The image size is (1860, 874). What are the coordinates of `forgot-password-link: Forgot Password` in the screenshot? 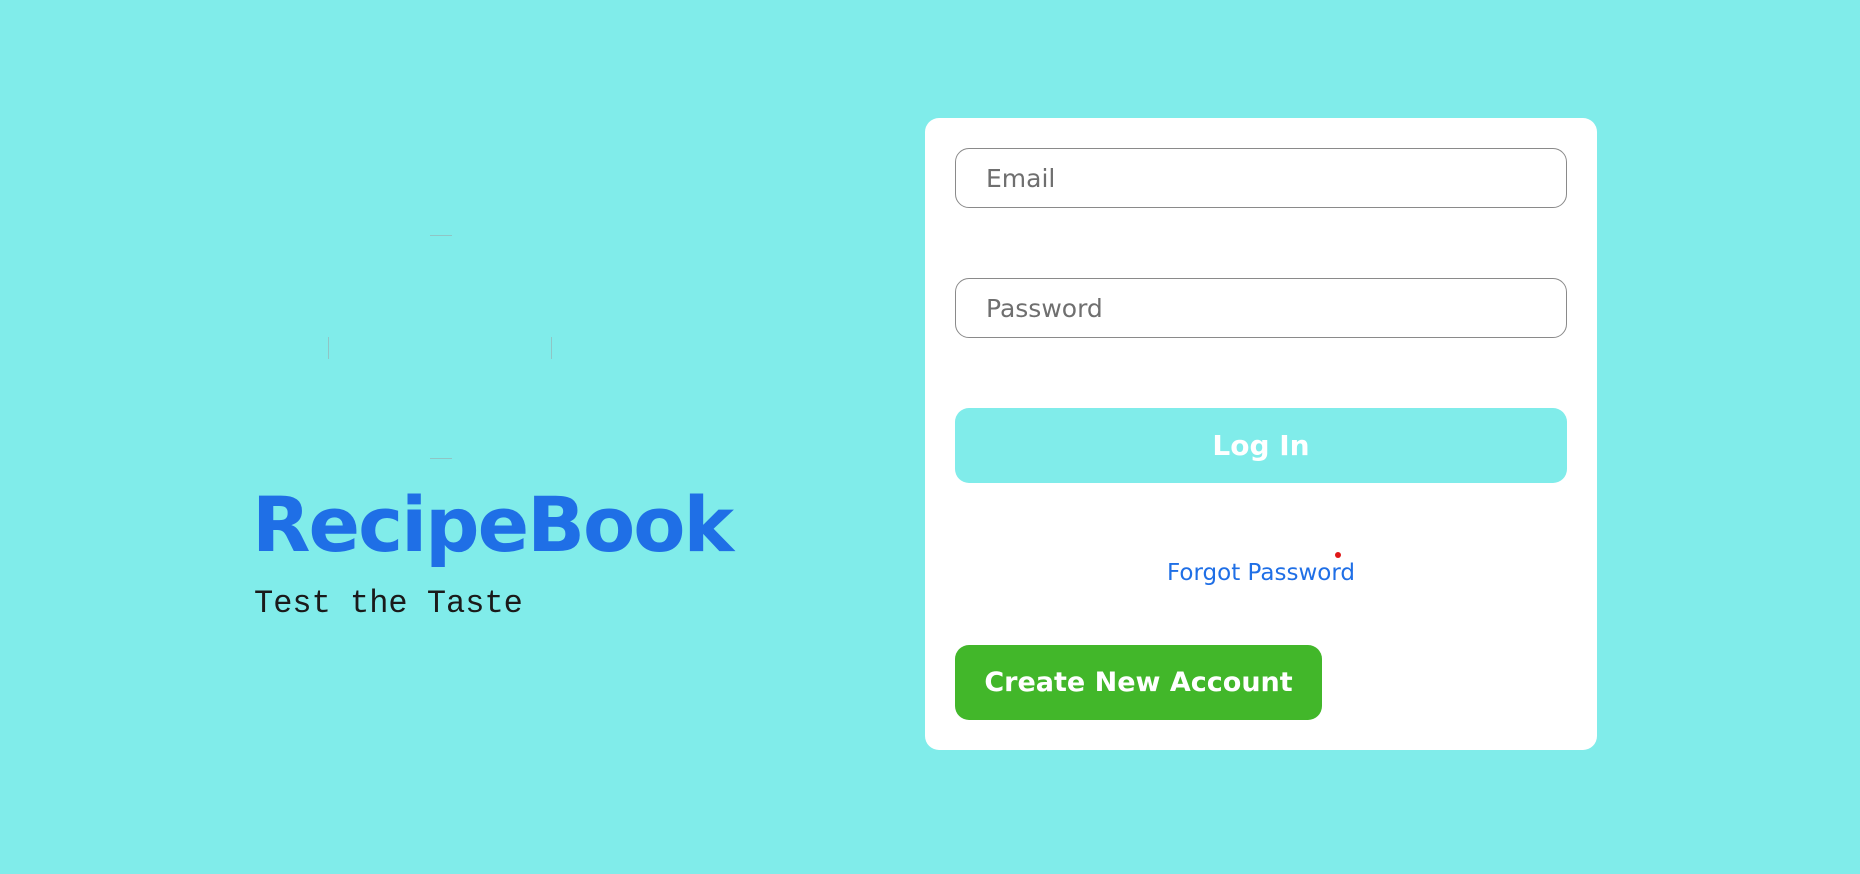 It's located at (1261, 573).